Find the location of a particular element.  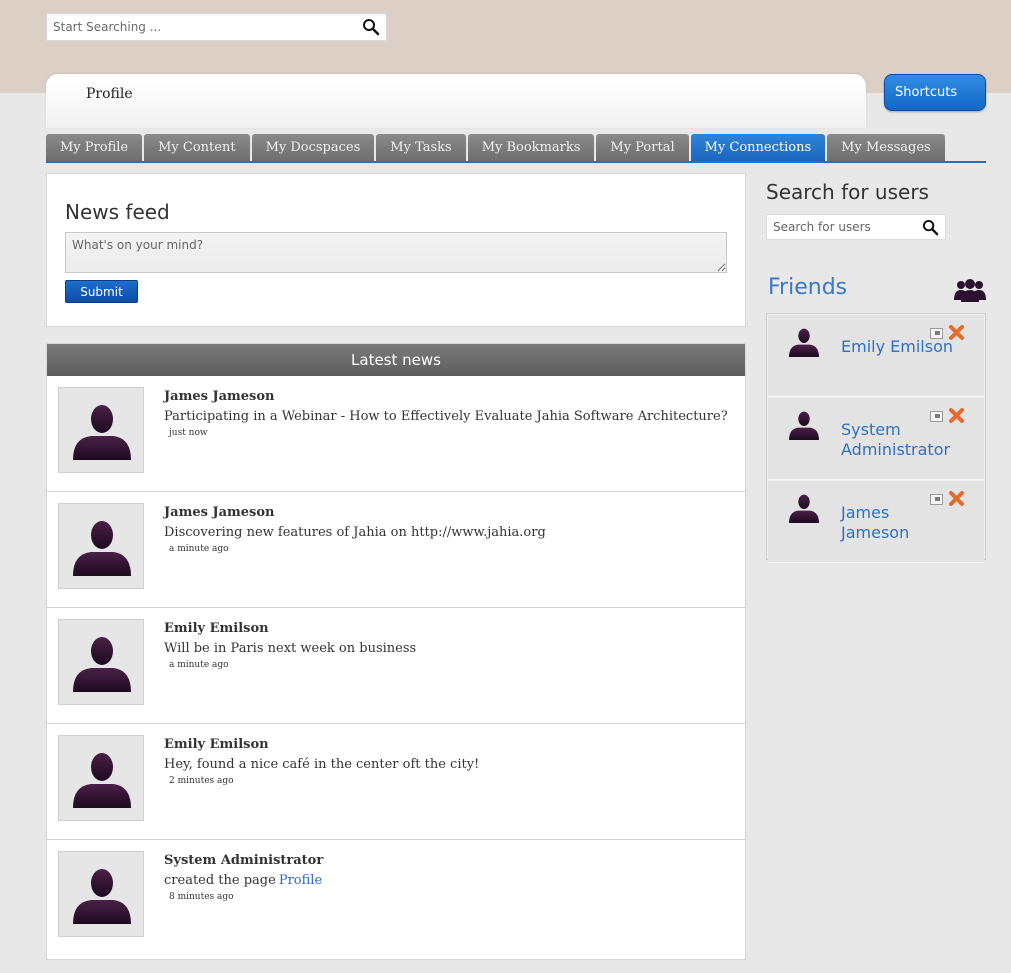

user-search is located at coordinates (856, 227).